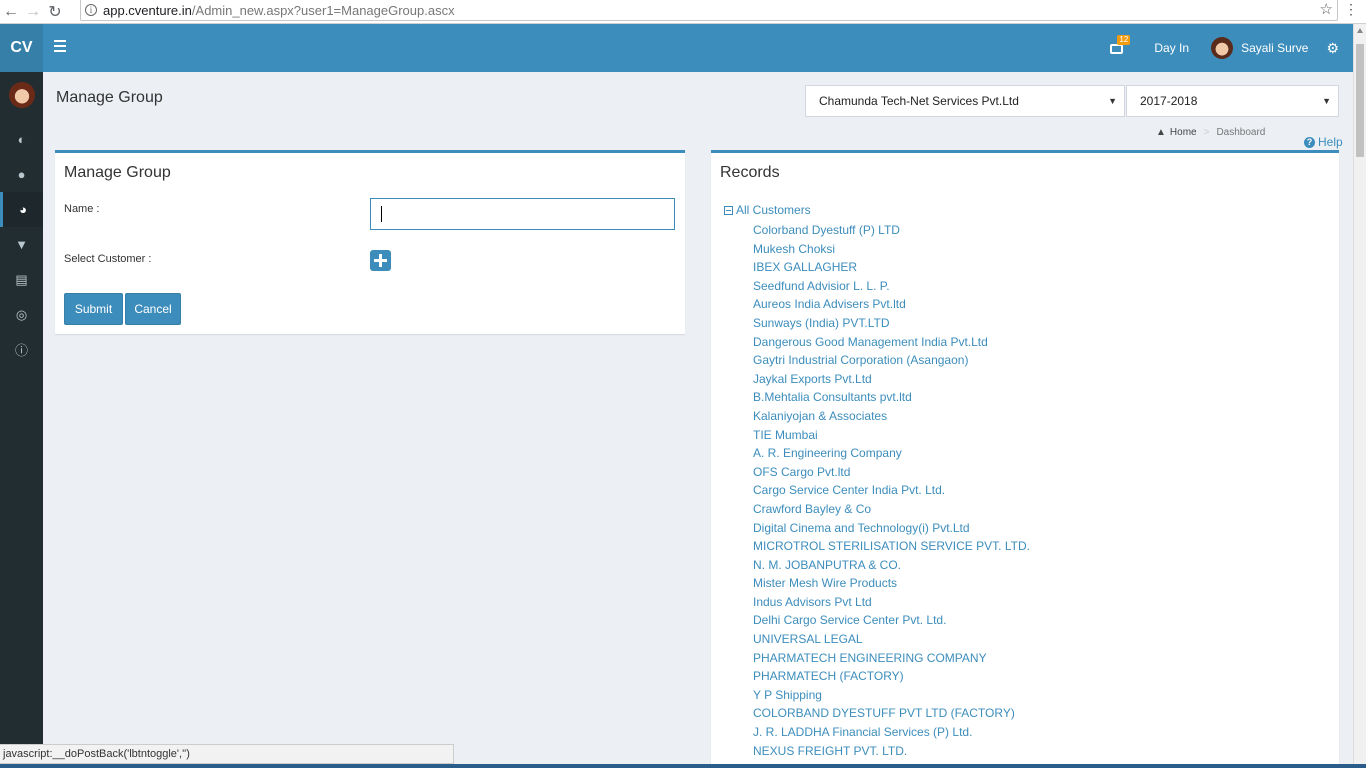 The image size is (1366, 768). What do you see at coordinates (891, 658) in the screenshot?
I see `customer-tree-item: PHARMATECH ENGINEERING COMPANY` at bounding box center [891, 658].